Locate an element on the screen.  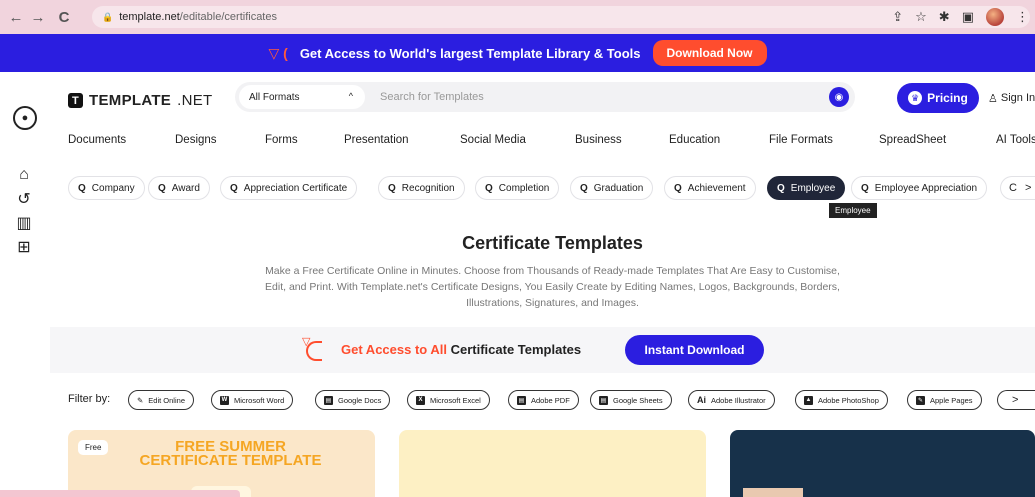
share-icon: ⇪ is located at coordinates (897, 17).